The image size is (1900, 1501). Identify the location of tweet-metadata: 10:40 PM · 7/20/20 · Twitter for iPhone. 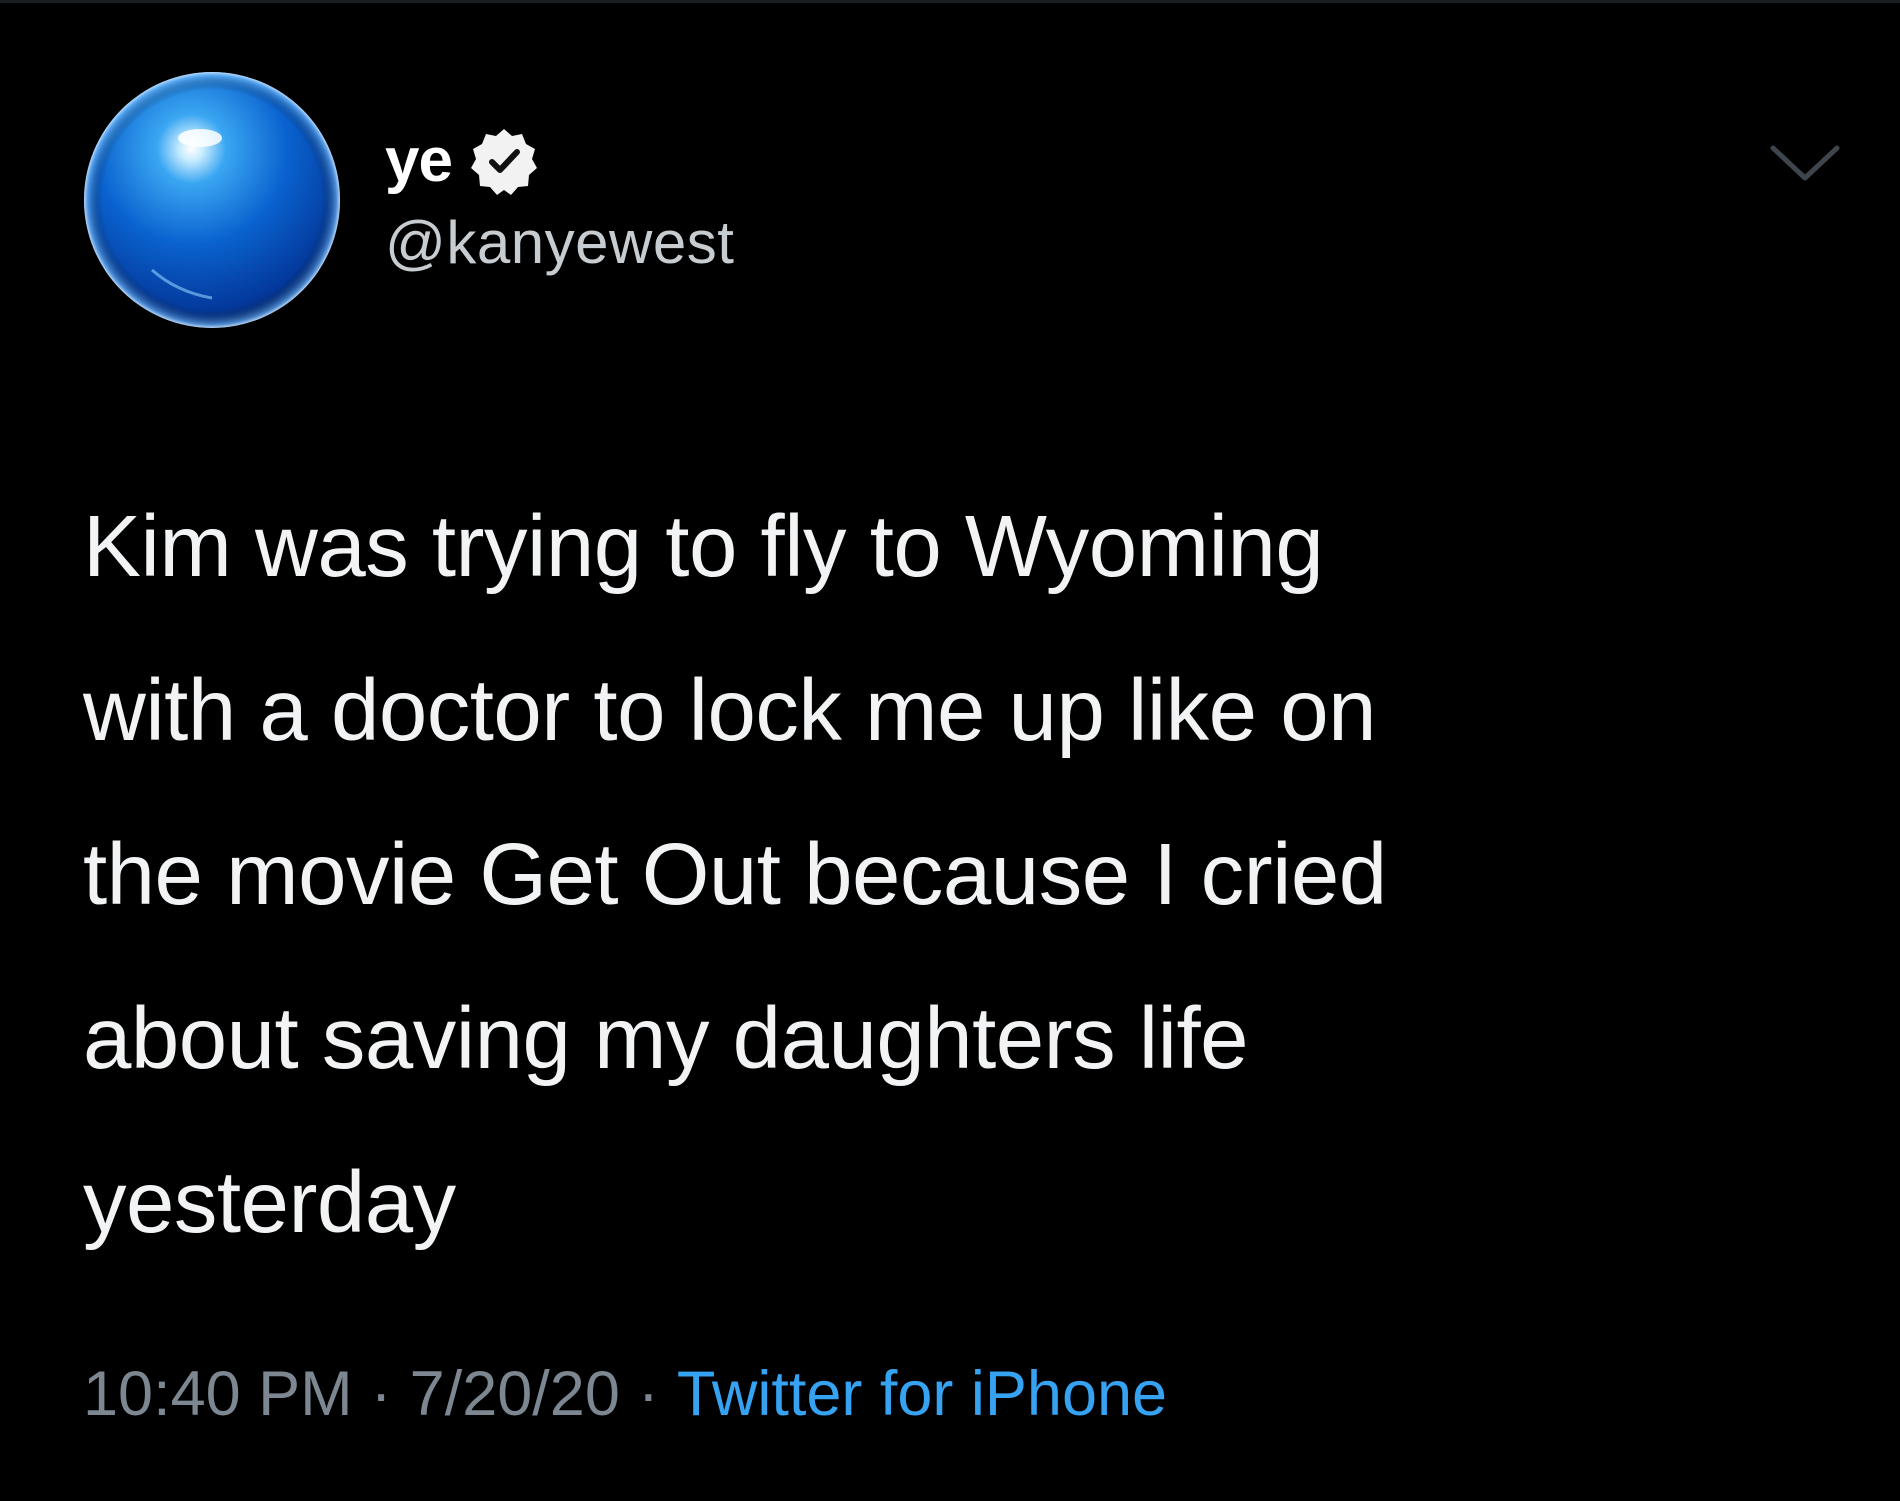
(625, 1394).